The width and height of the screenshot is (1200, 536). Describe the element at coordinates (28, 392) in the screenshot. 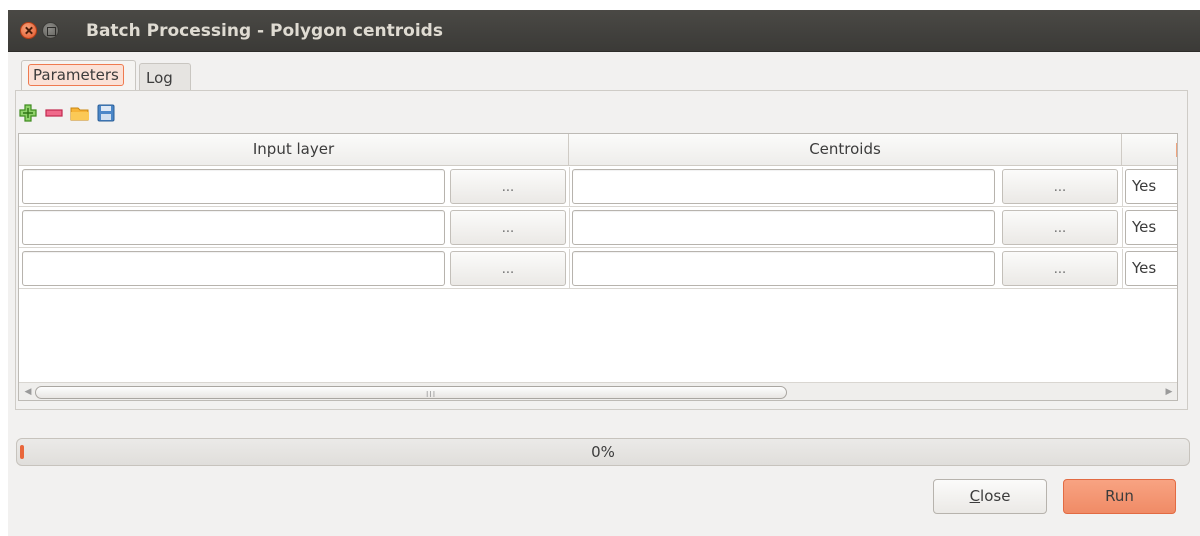

I see `scroll-left-icon: ◀` at that location.